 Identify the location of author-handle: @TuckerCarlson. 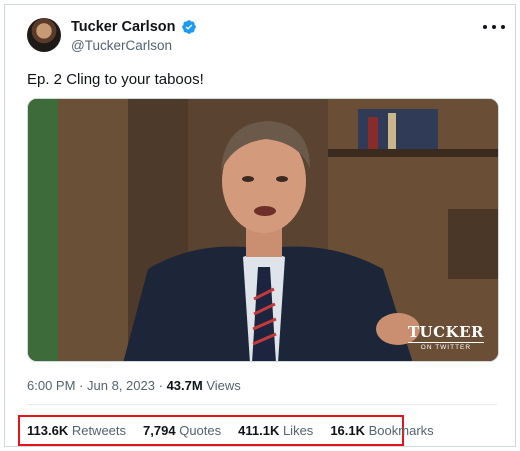
(121, 45).